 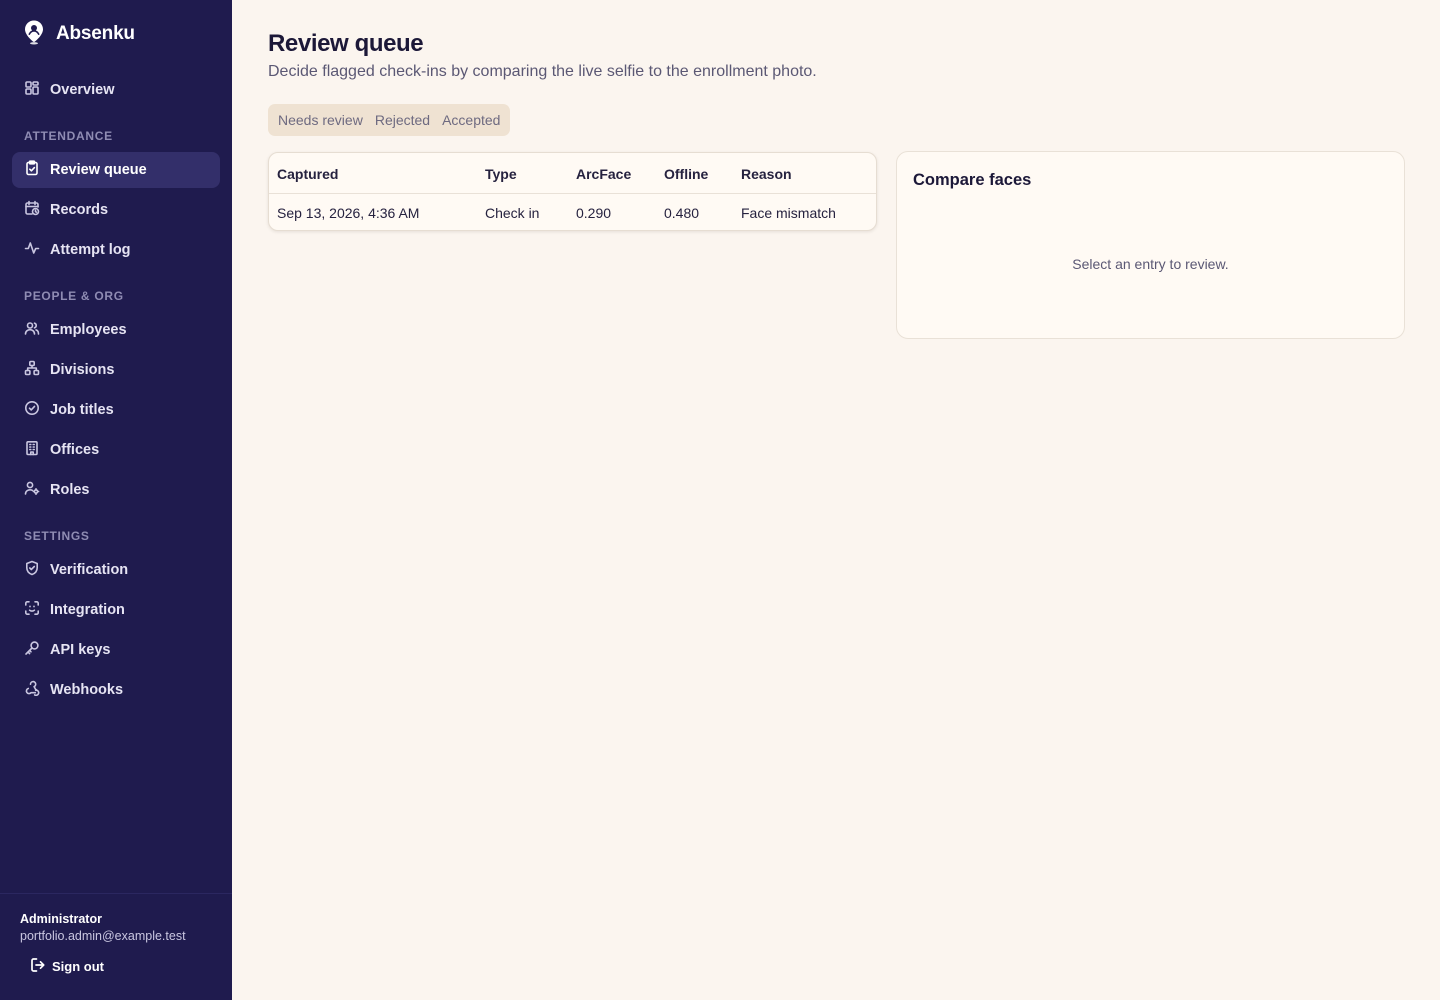 I want to click on sidebar-item-verification: Verification, so click(x=116, y=570).